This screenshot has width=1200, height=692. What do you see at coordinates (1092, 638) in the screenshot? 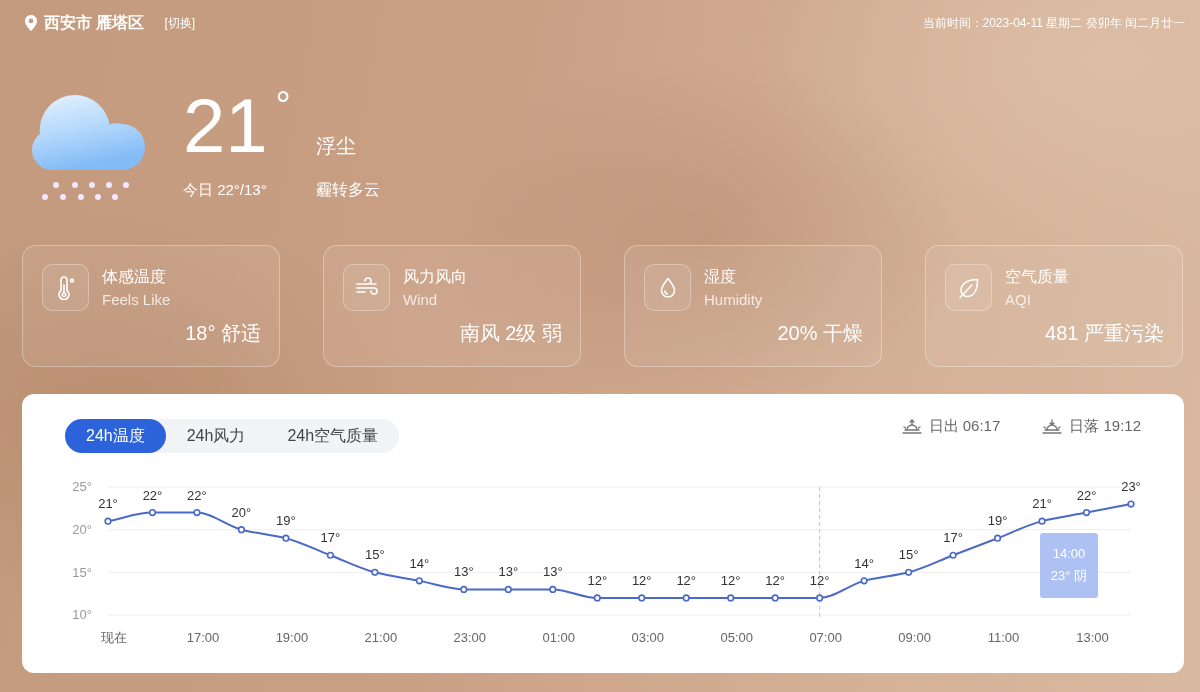
I see `axis-label: 13:00` at bounding box center [1092, 638].